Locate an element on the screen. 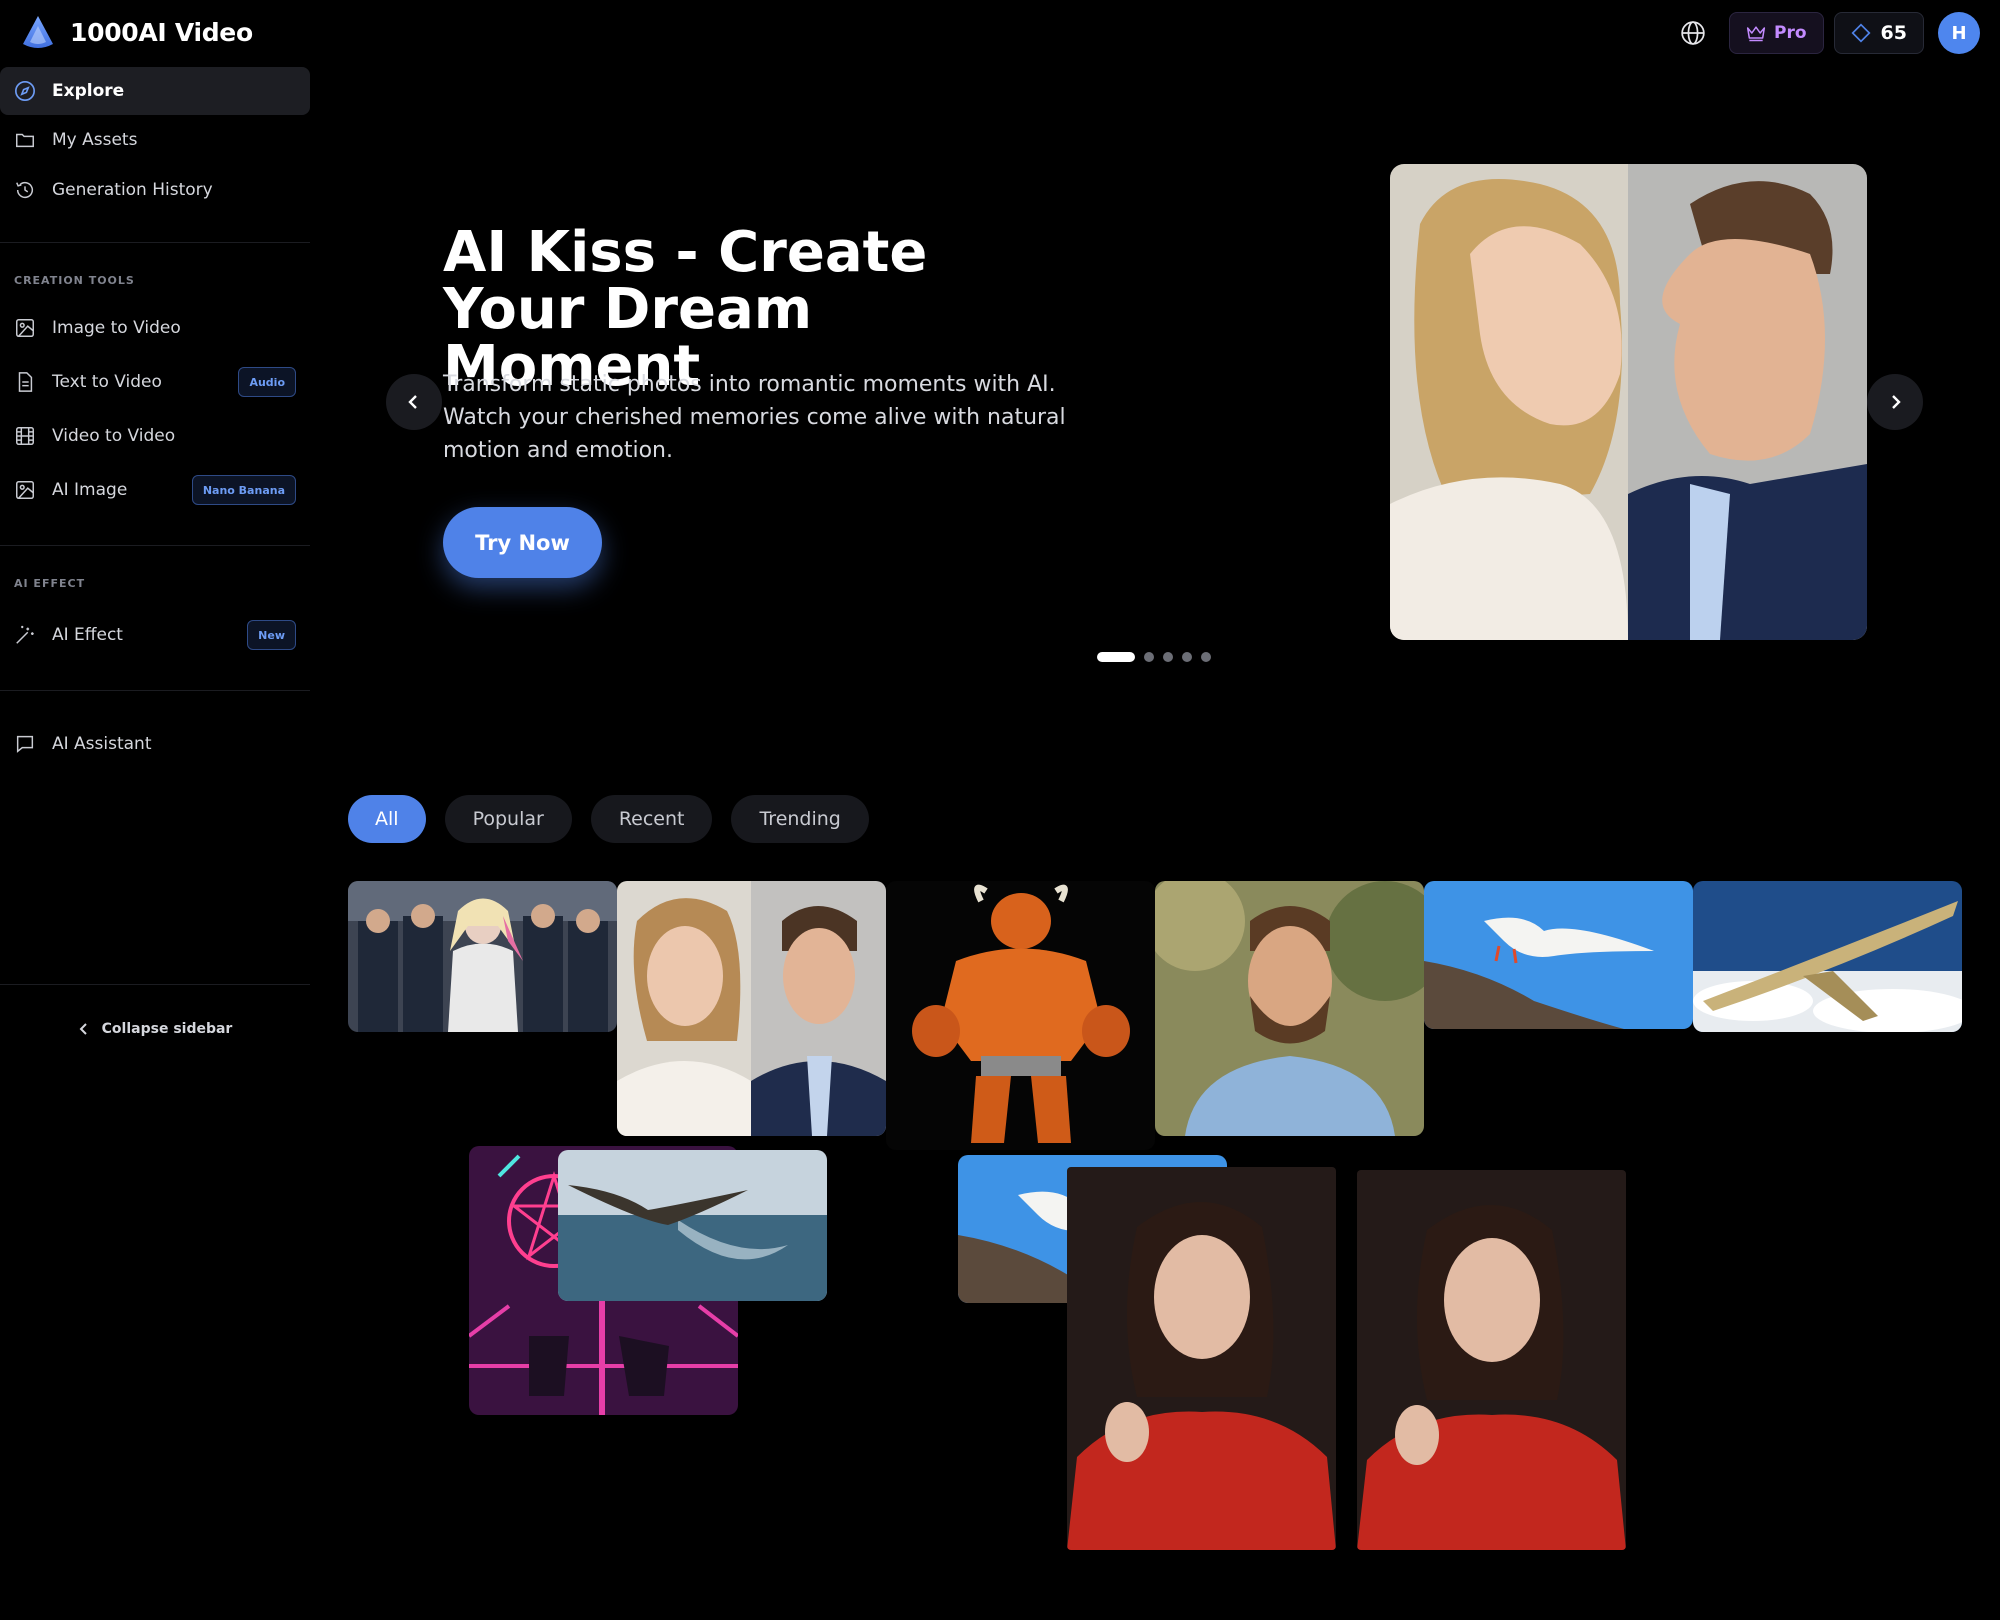 The height and width of the screenshot is (1620, 2000). sidebar-item-label: Image to Video is located at coordinates (116, 328).